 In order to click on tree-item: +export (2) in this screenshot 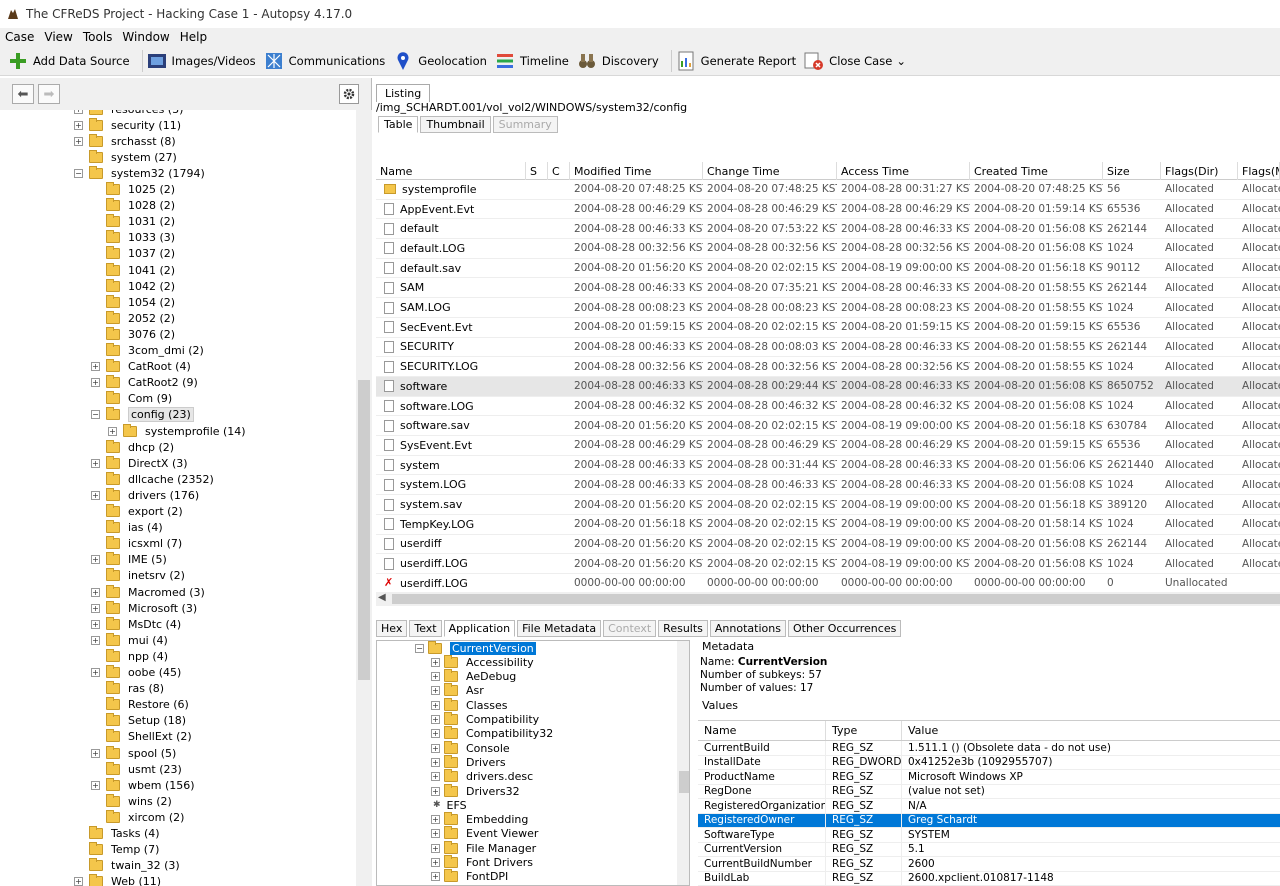, I will do `click(137, 512)`.